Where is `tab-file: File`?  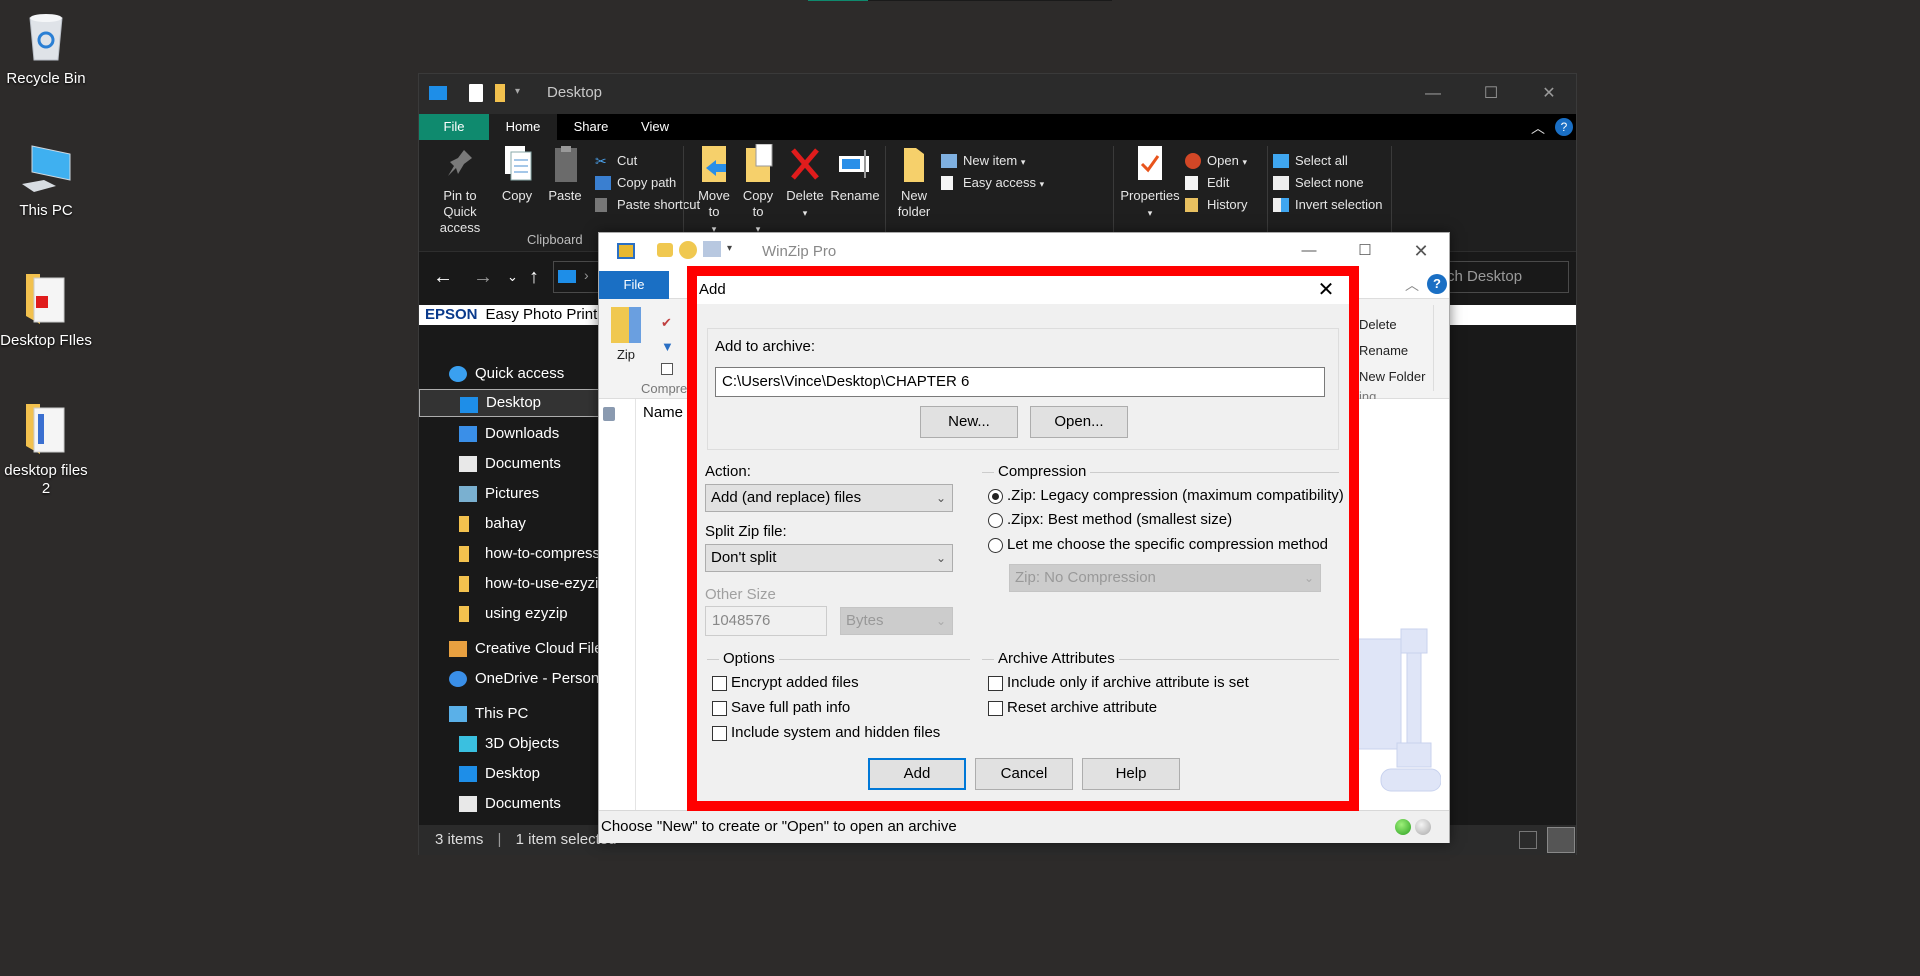 tab-file: File is located at coordinates (454, 127).